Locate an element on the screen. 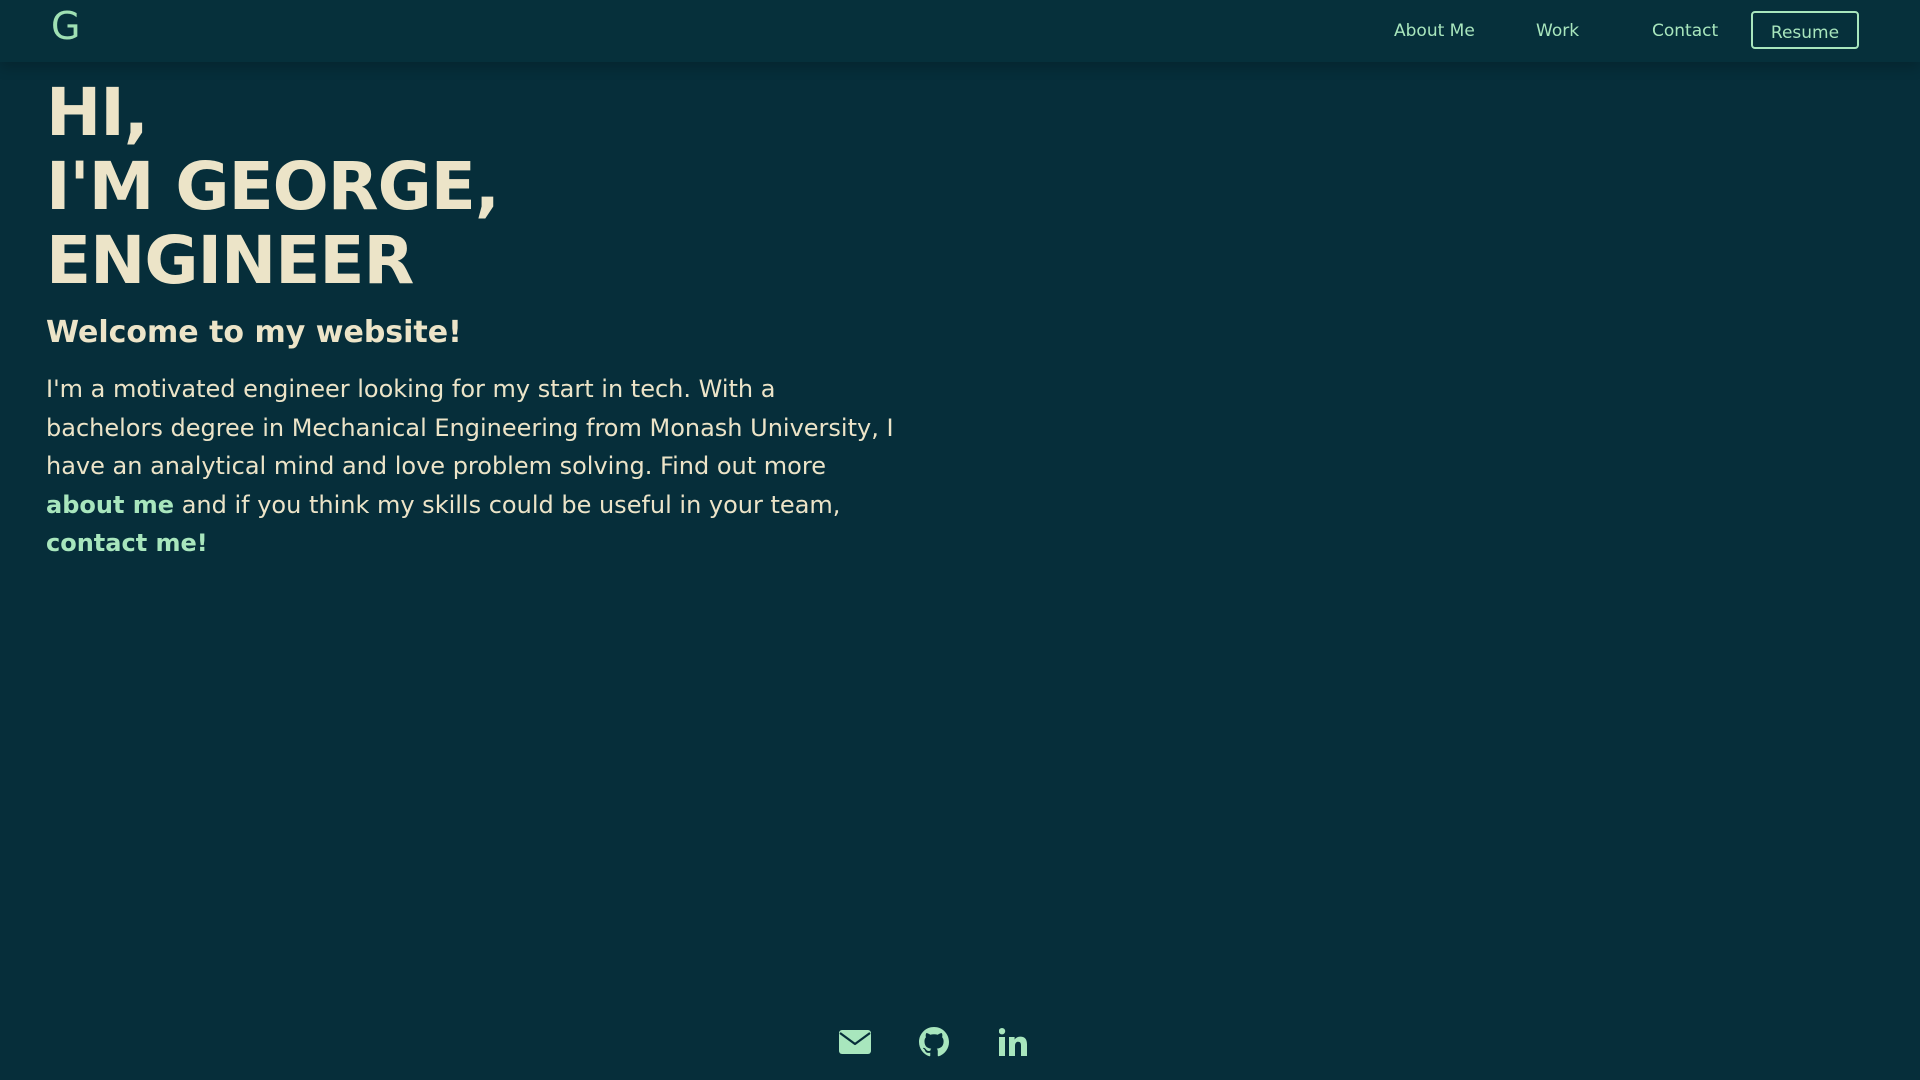 The height and width of the screenshot is (1080, 1920). linkedin-icon is located at coordinates (1013, 1042).